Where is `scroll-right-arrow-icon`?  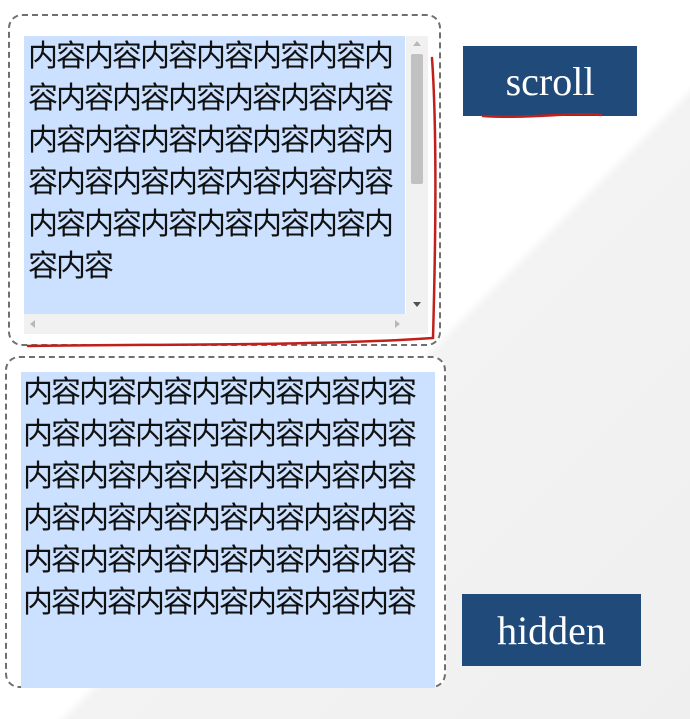
scroll-right-arrow-icon is located at coordinates (397, 324).